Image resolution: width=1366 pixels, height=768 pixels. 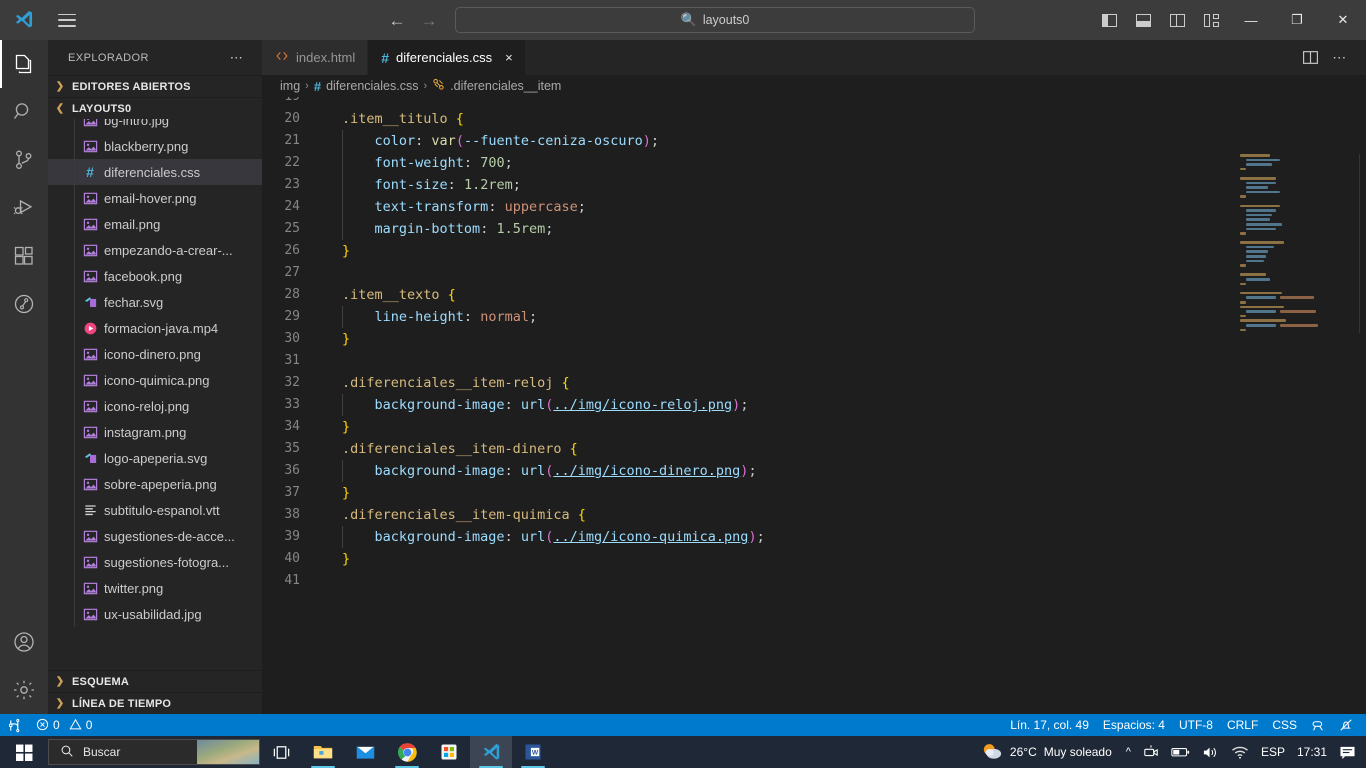 I want to click on code-line-text: .diferenciales__item-reloj {, so click(x=445, y=383).